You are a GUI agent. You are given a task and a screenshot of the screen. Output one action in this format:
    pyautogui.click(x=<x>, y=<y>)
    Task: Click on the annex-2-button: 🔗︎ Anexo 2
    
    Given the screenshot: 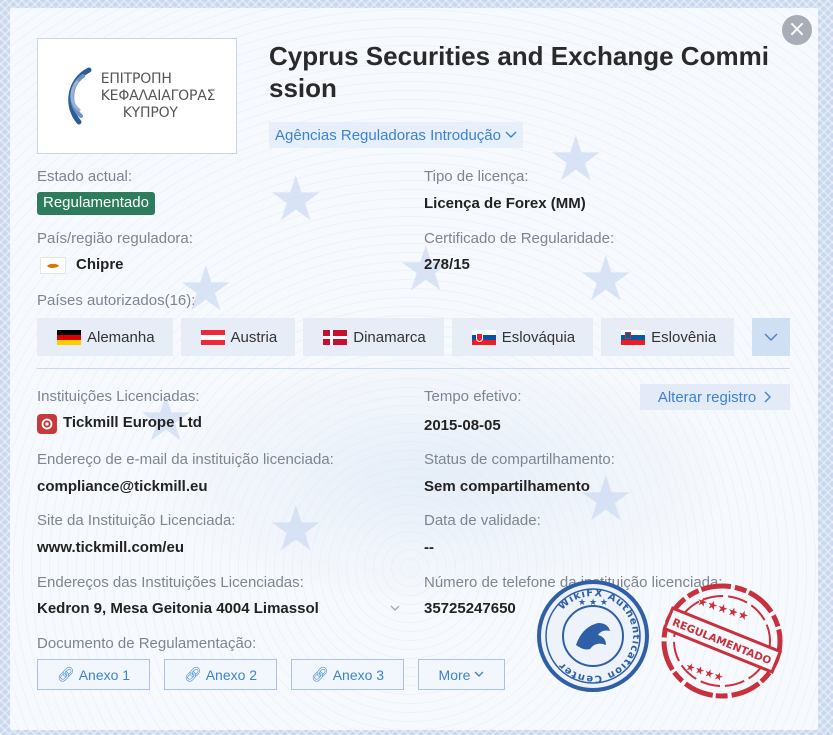 What is the action you would take?
    pyautogui.click(x=220, y=674)
    